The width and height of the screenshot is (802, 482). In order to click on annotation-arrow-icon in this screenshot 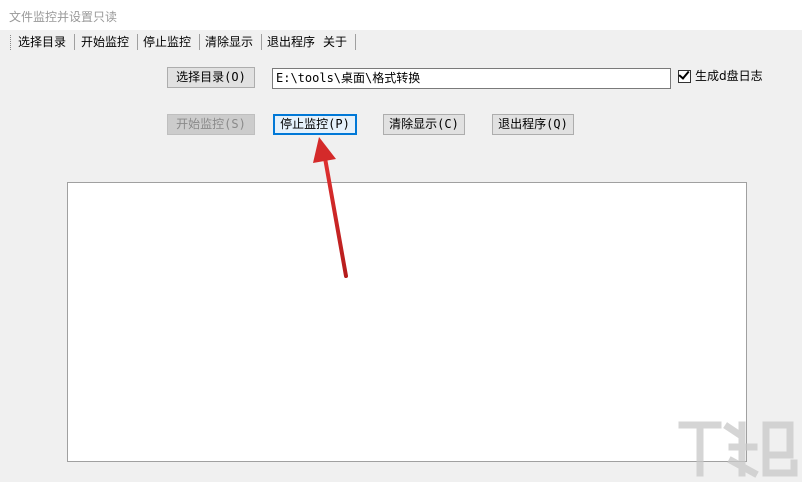, I will do `click(330, 207)`.